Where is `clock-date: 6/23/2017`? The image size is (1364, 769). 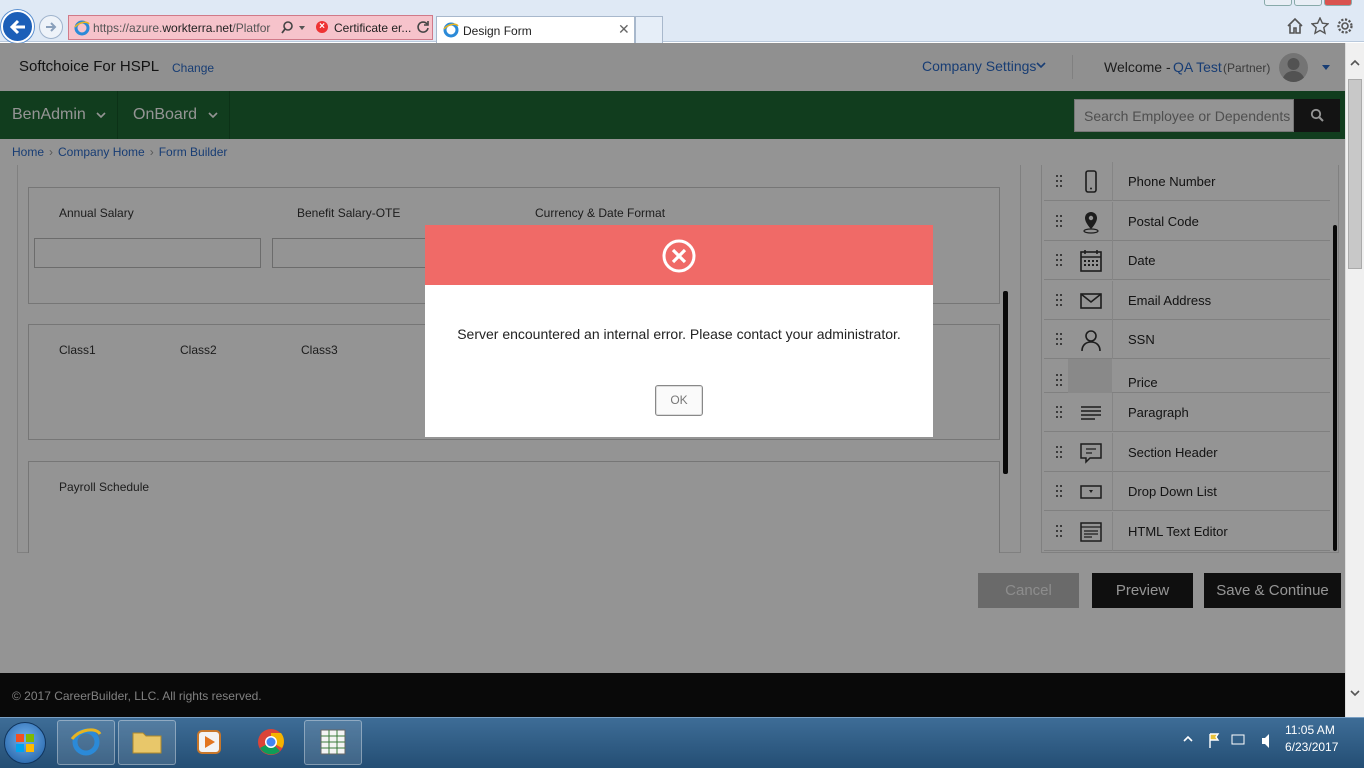 clock-date: 6/23/2017 is located at coordinates (1311, 747).